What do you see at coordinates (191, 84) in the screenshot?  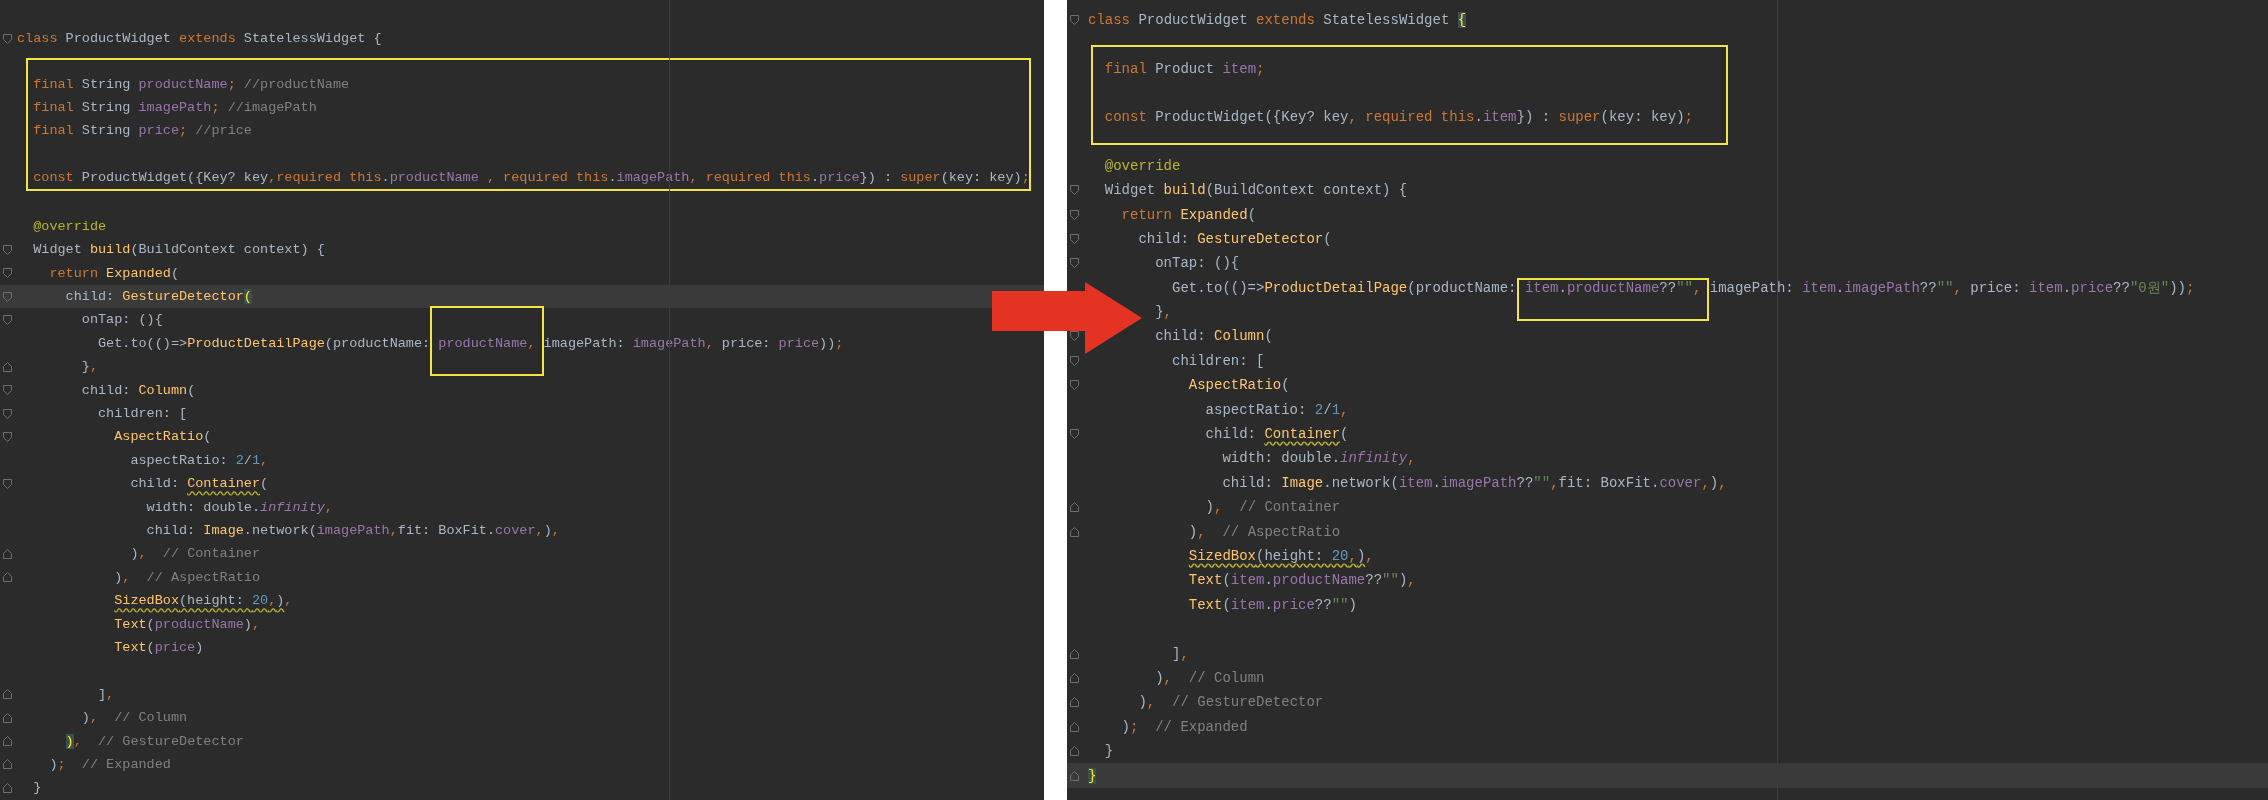 I see `code-line: final String productName; //productName` at bounding box center [191, 84].